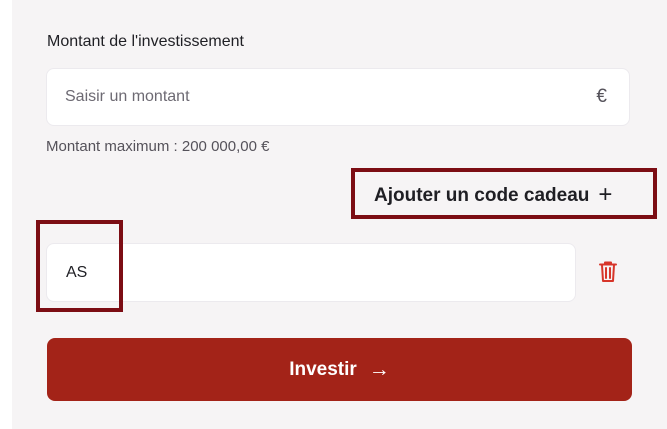  Describe the element at coordinates (306, 272) in the screenshot. I see `gift-code-input` at that location.